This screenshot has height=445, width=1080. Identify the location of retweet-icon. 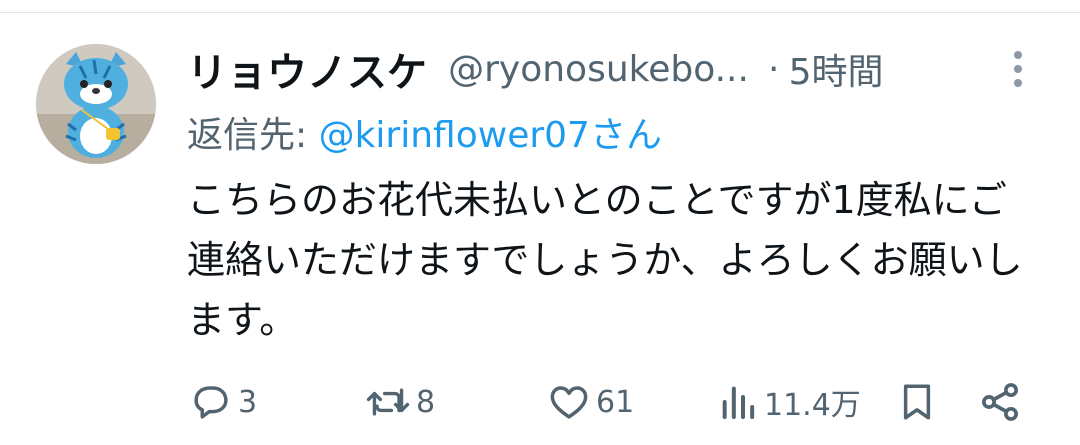
(388, 402).